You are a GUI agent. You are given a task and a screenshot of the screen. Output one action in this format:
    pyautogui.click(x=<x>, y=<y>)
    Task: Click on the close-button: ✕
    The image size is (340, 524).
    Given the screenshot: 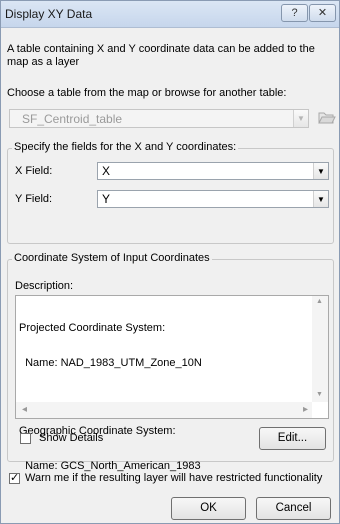 What is the action you would take?
    pyautogui.click(x=322, y=13)
    